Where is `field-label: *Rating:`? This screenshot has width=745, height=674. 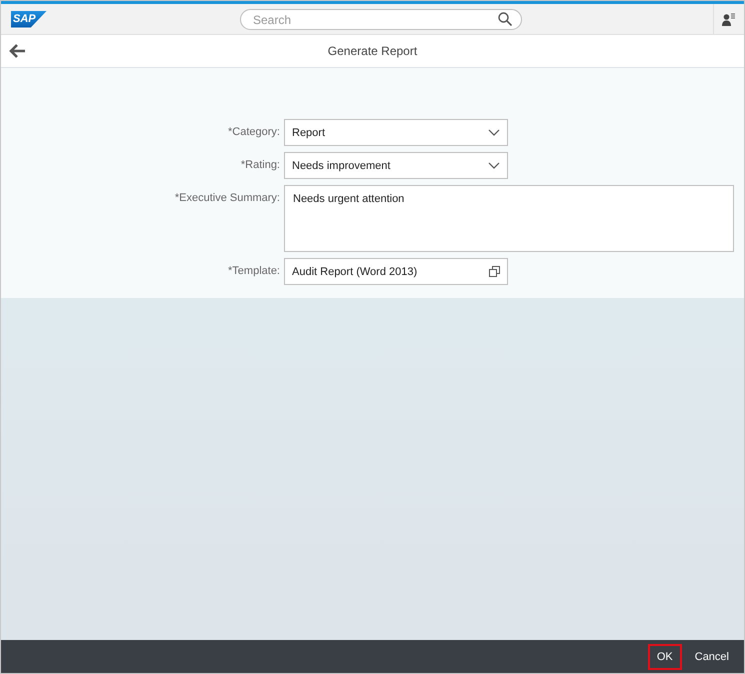
field-label: *Rating: is located at coordinates (260, 164).